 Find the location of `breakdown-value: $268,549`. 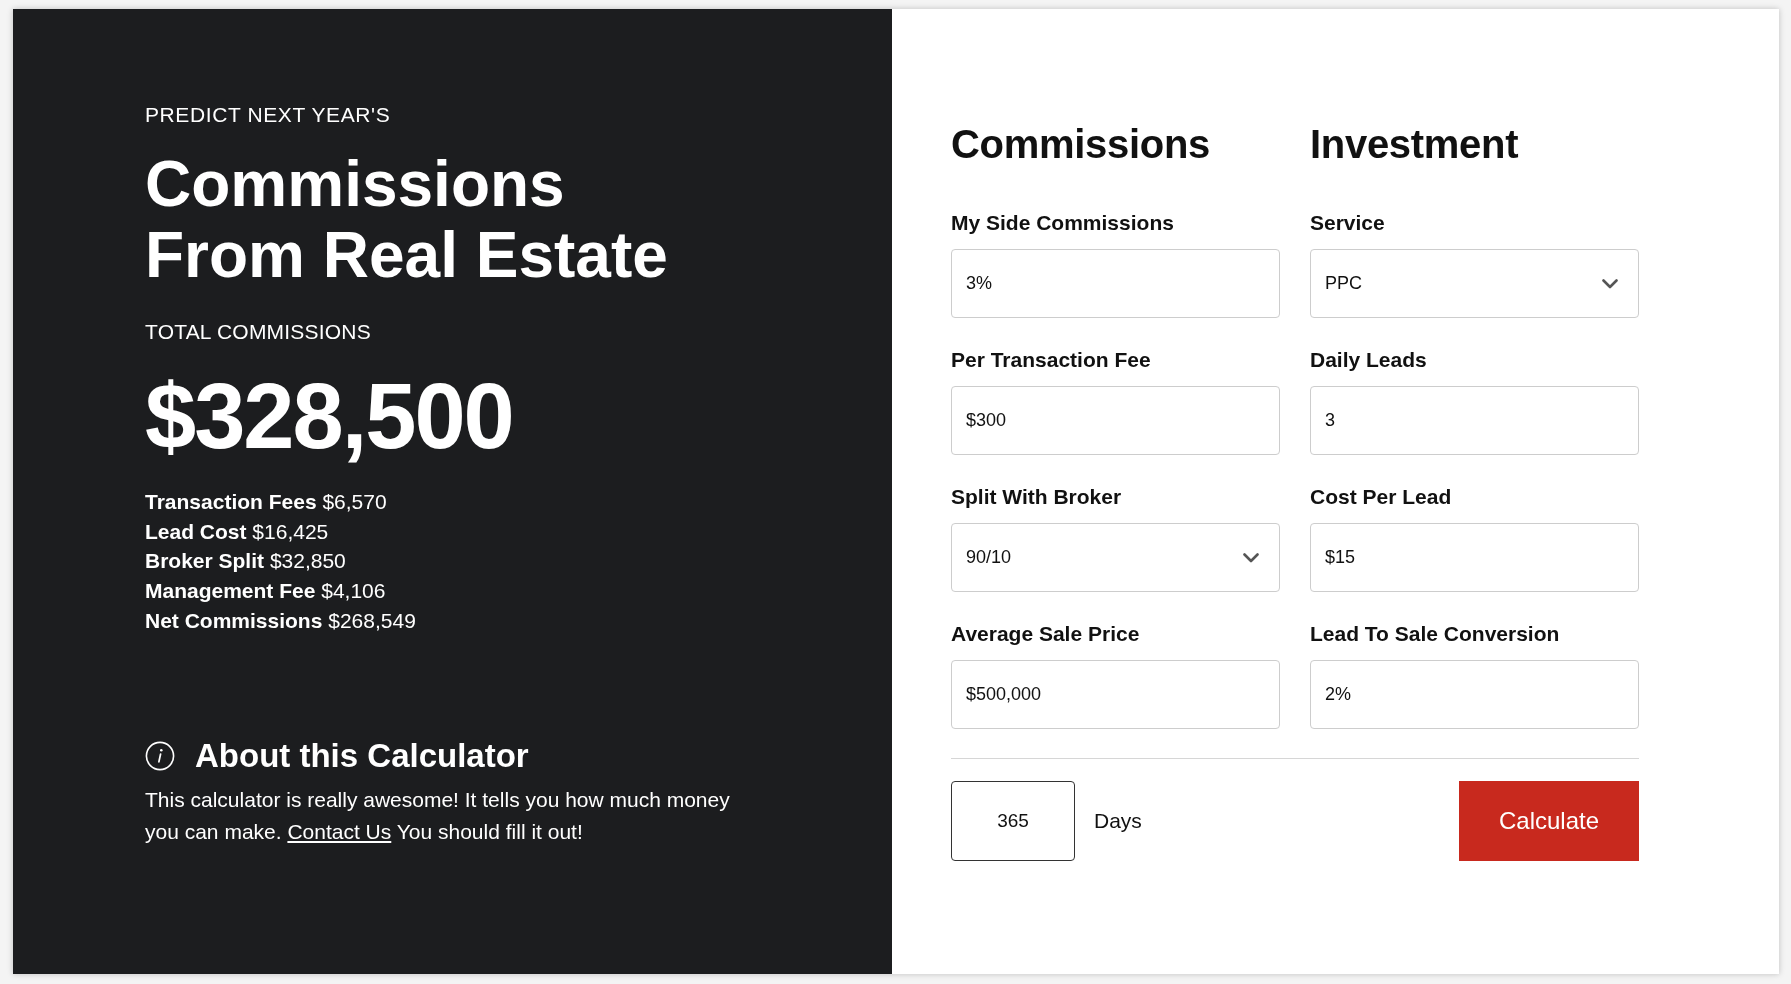

breakdown-value: $268,549 is located at coordinates (372, 620).